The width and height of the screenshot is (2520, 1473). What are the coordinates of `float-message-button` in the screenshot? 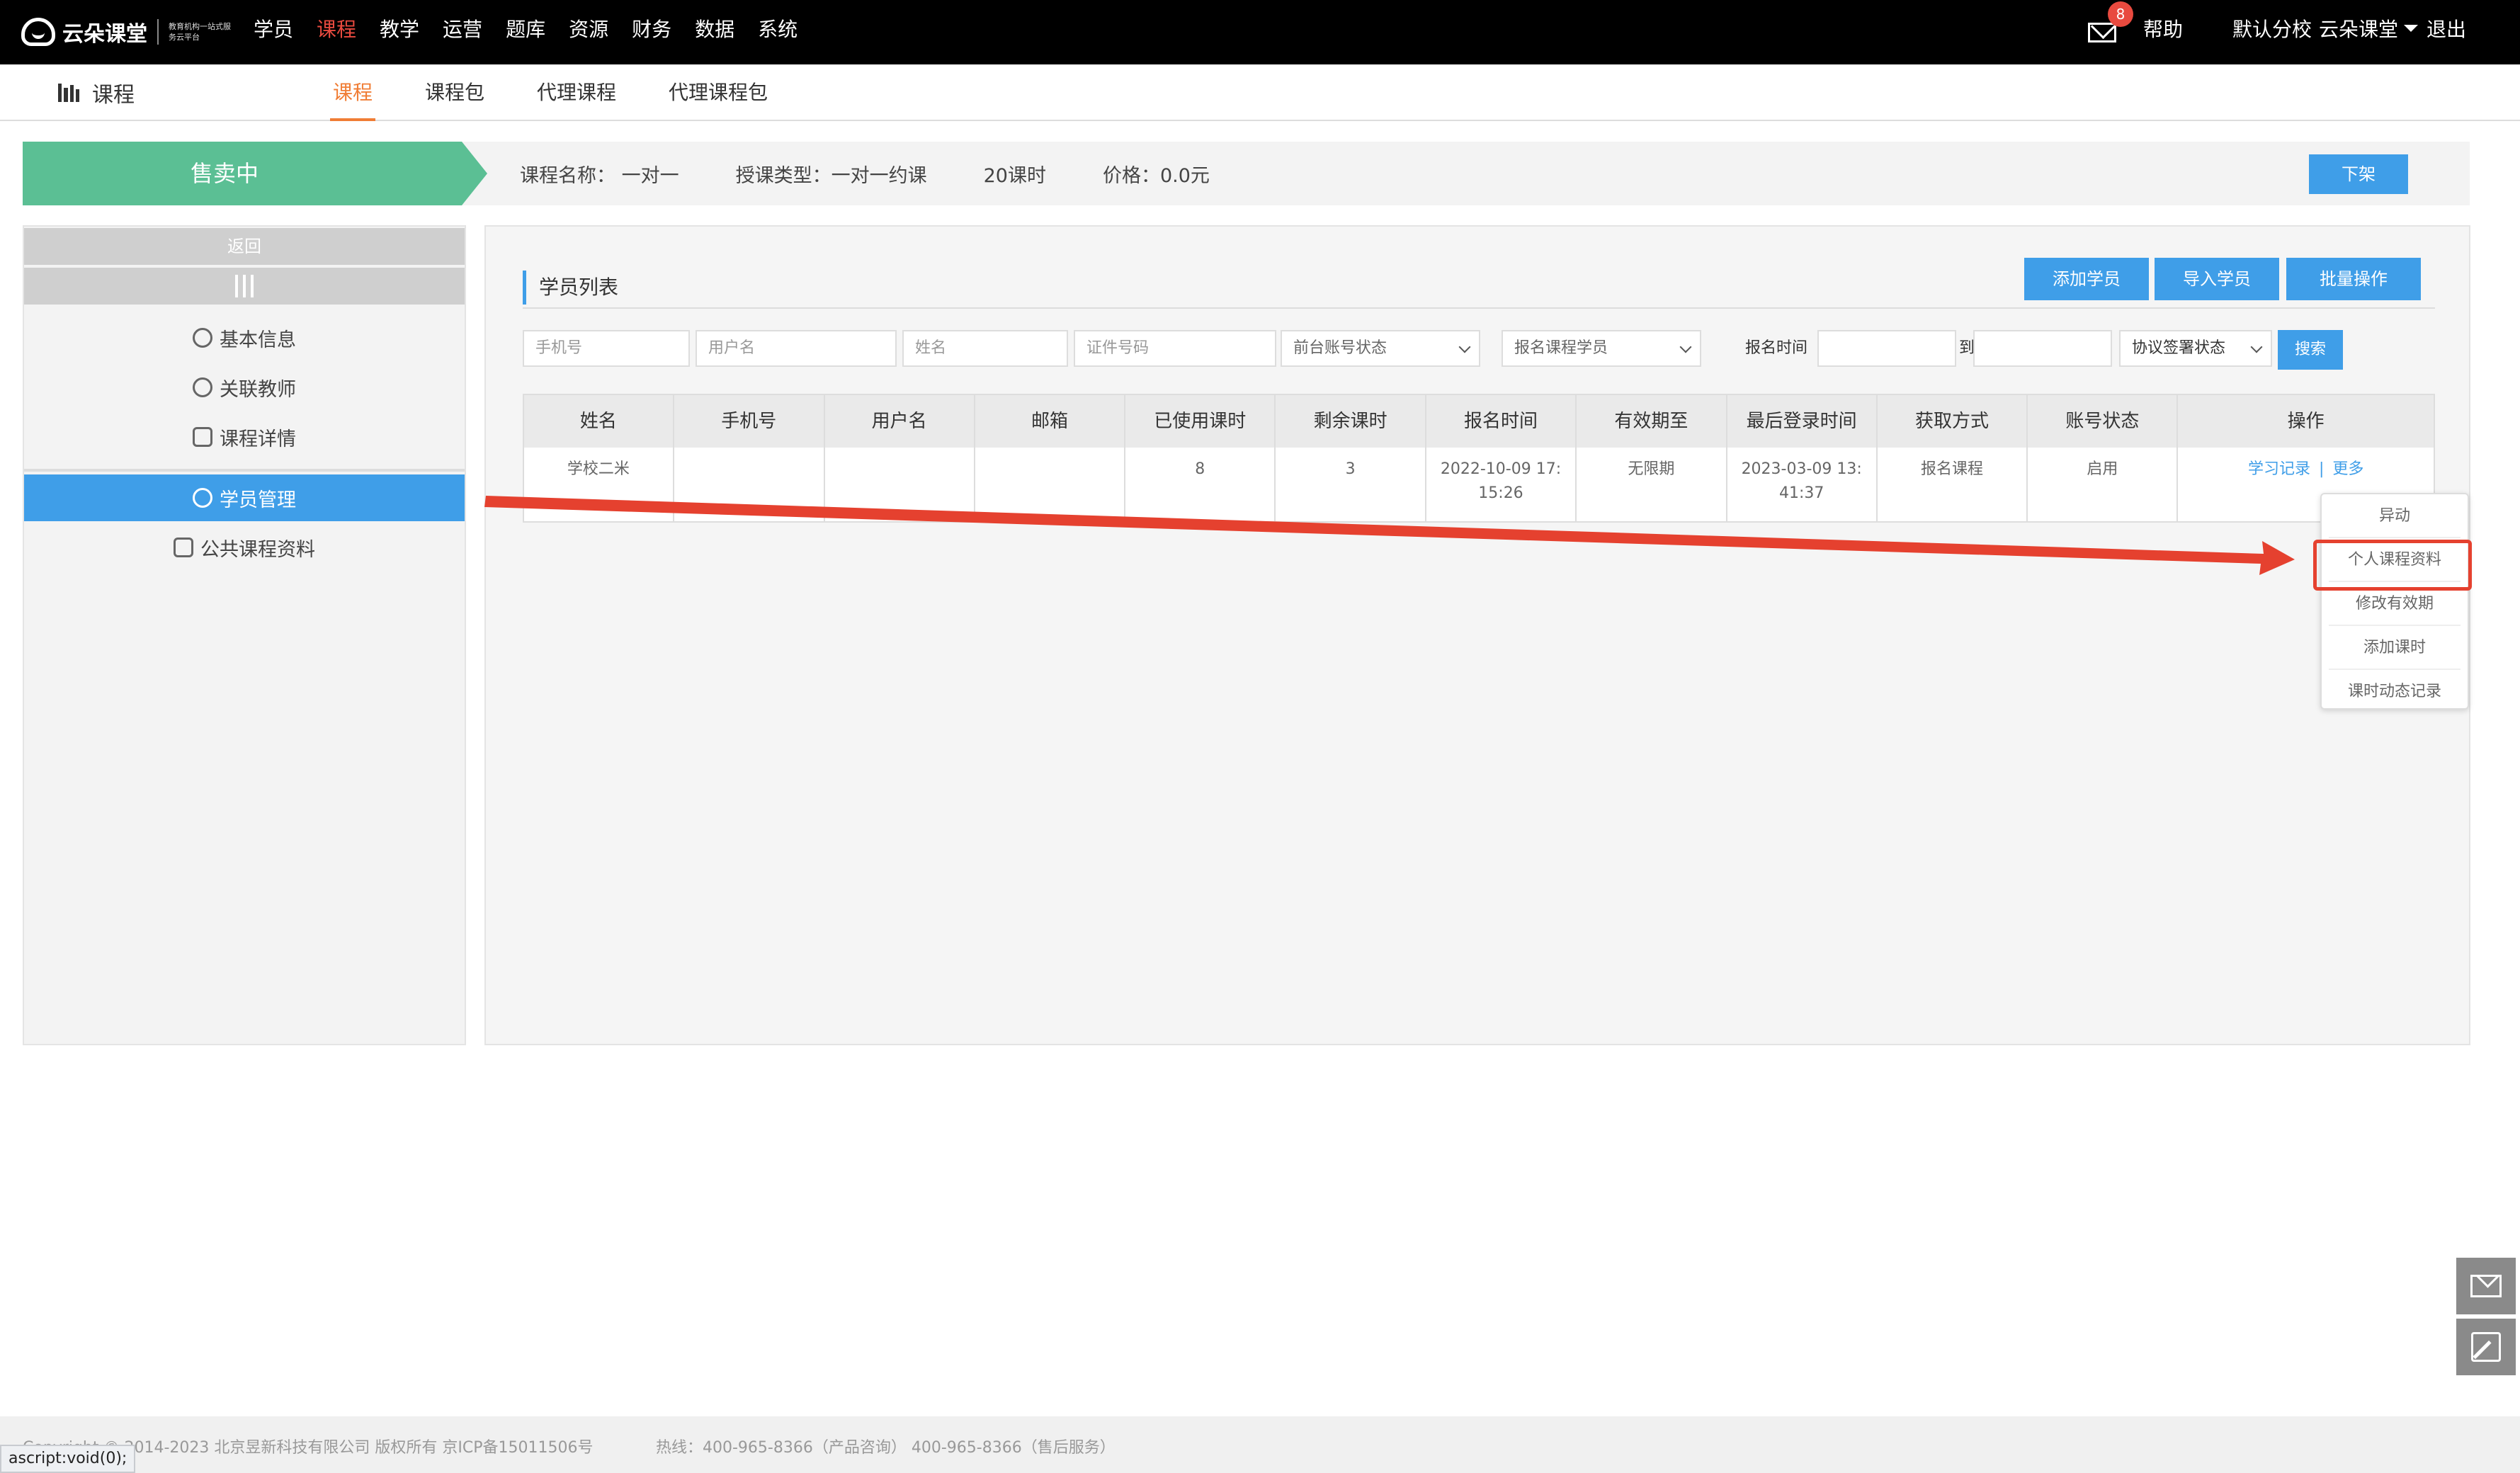 It's located at (2486, 1286).